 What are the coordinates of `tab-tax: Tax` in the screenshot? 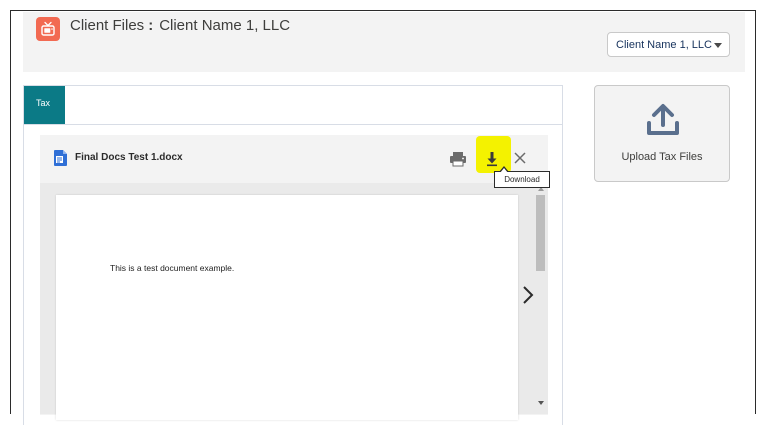 It's located at (44, 105).